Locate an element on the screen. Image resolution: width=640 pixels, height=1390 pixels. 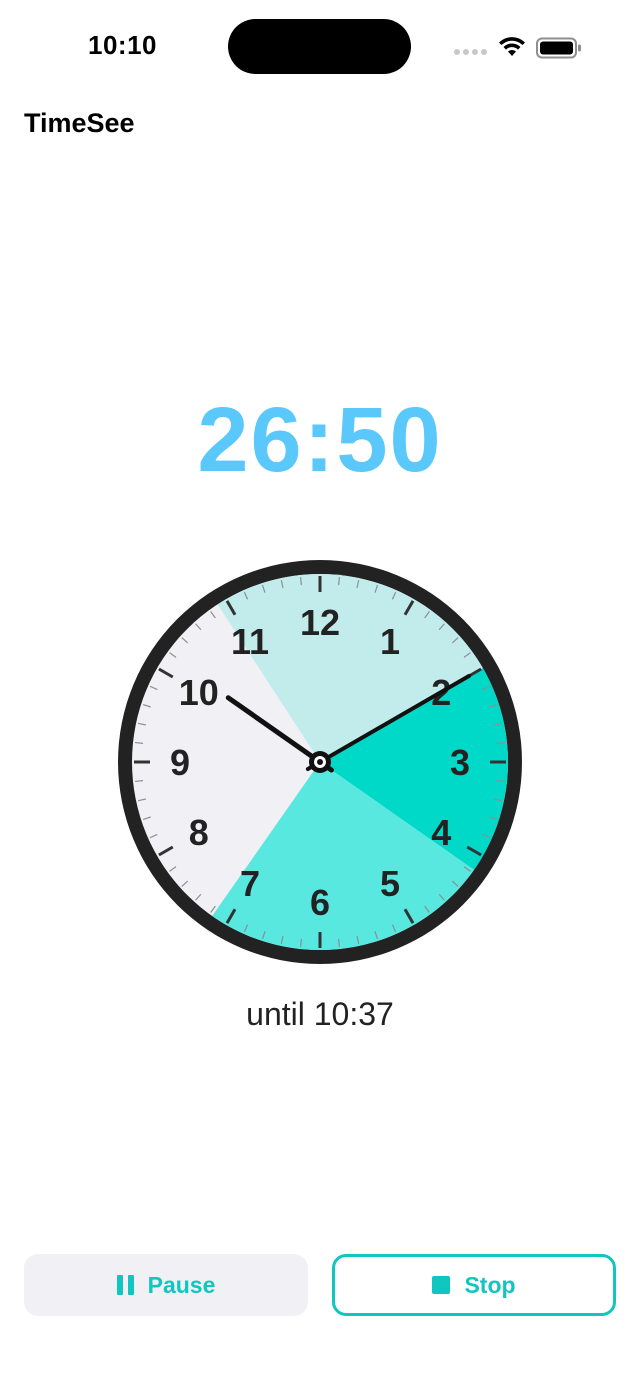
stop-button: Stop is located at coordinates (474, 1285).